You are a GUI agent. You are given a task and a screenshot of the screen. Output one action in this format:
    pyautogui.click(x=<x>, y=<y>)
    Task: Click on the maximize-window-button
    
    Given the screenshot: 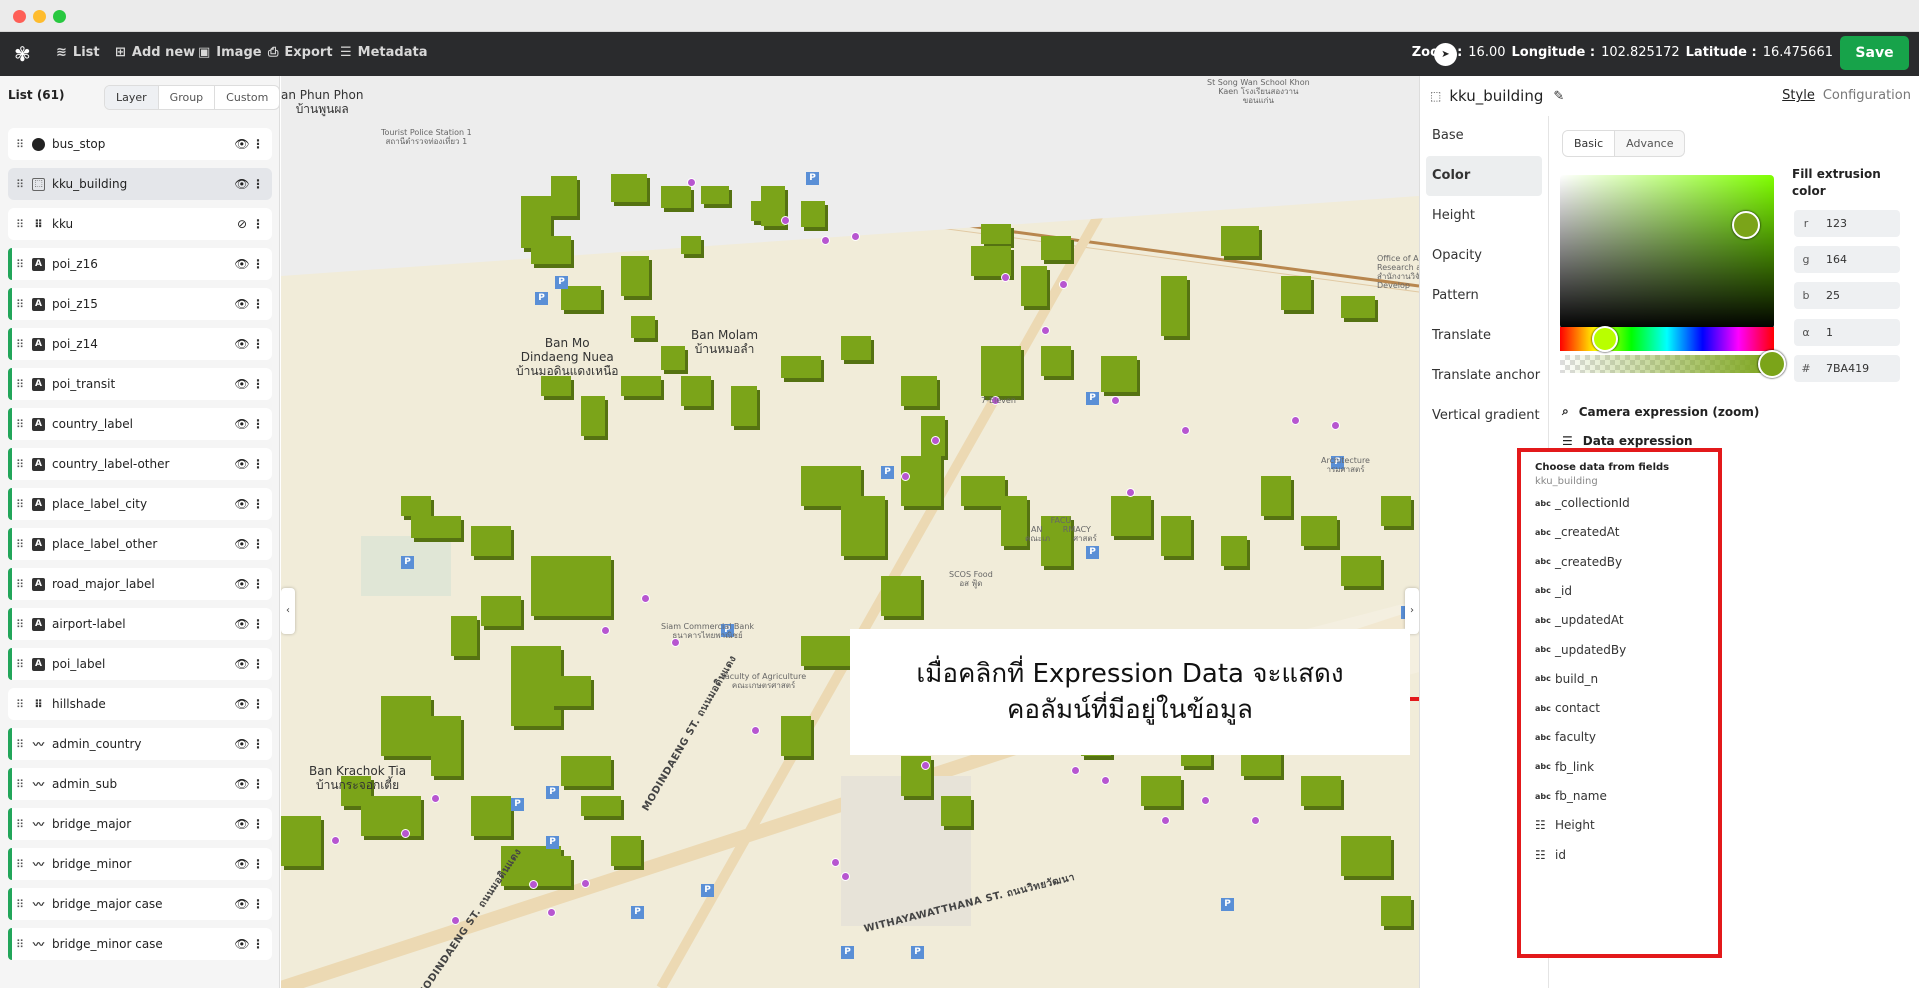 What is the action you would take?
    pyautogui.click(x=59, y=16)
    